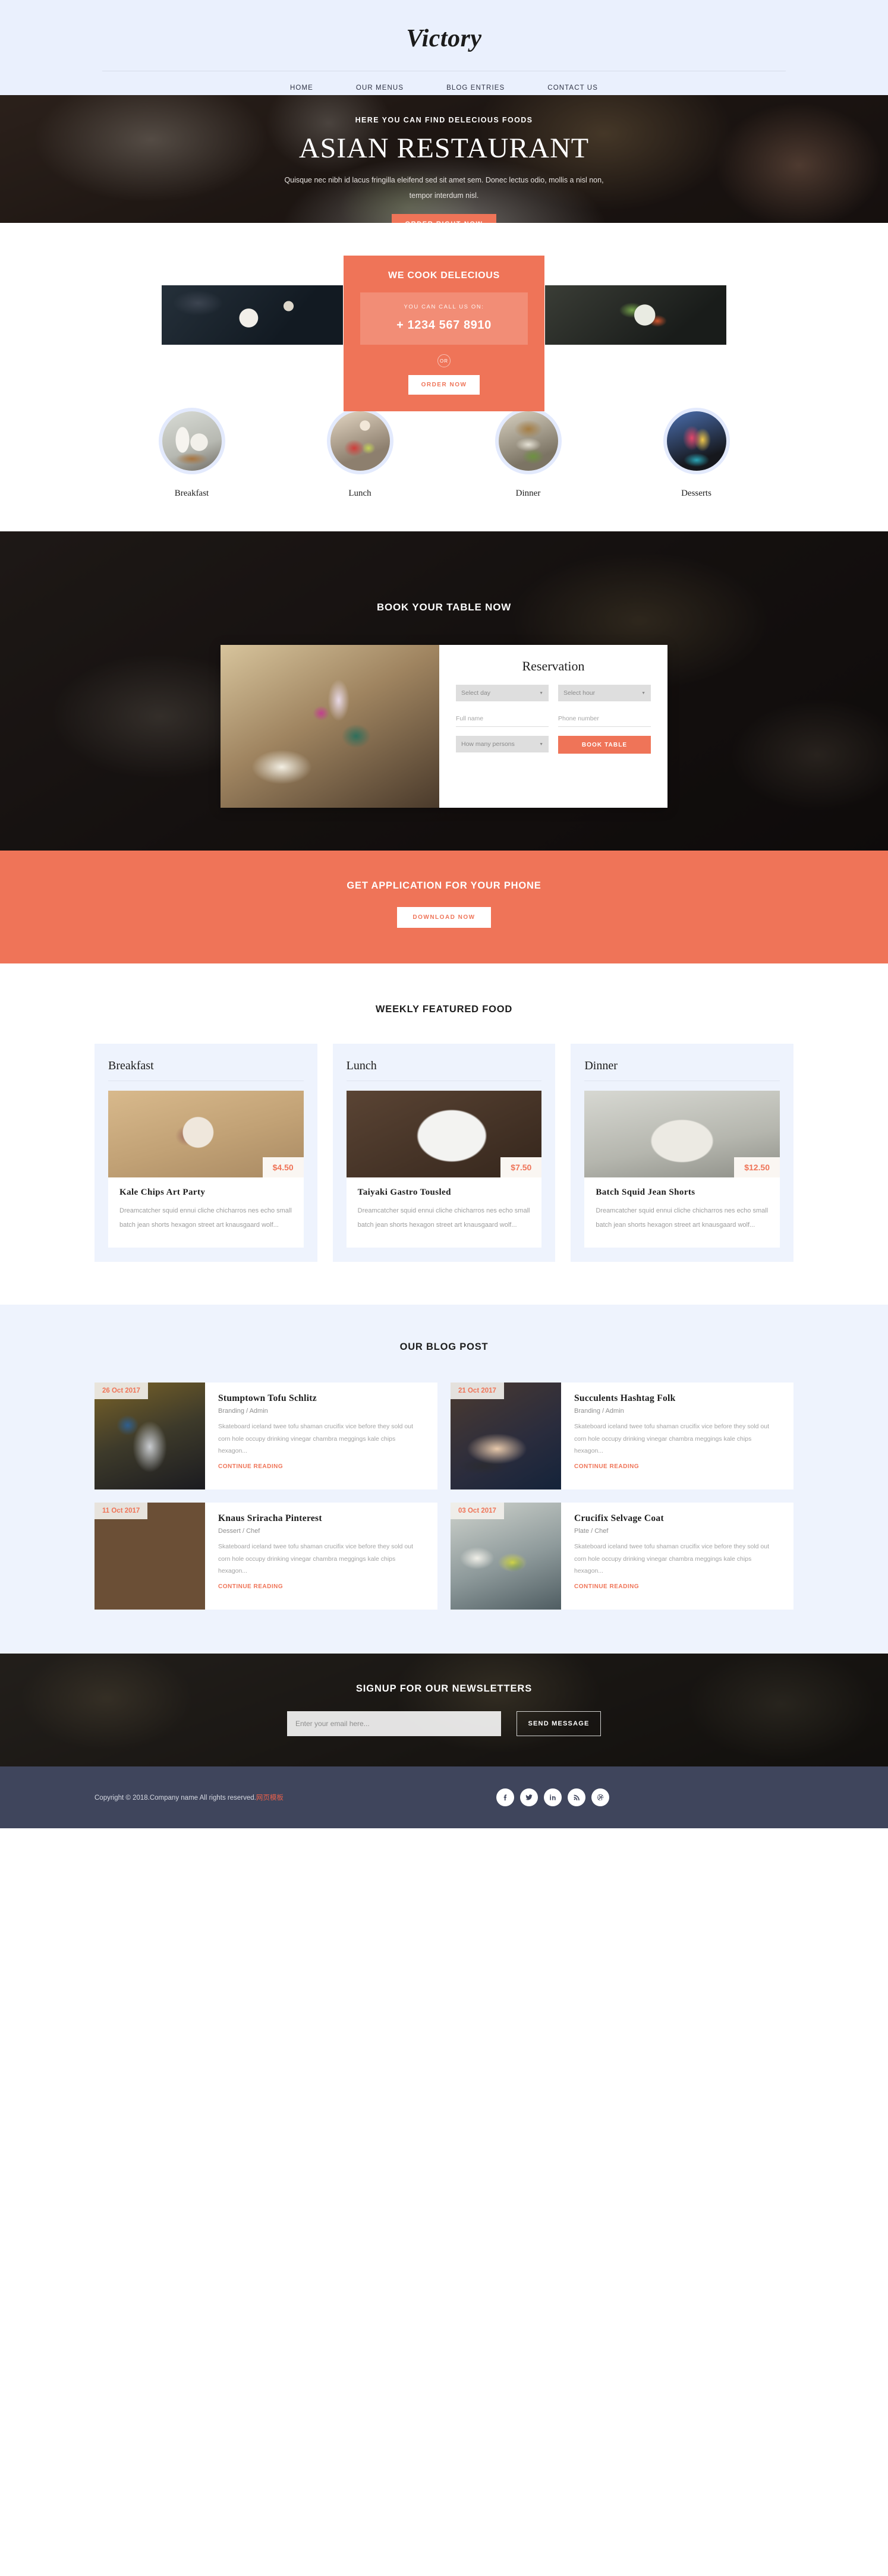  What do you see at coordinates (243, 1411) in the screenshot?
I see `blog-post-meta: Branding / Admin` at bounding box center [243, 1411].